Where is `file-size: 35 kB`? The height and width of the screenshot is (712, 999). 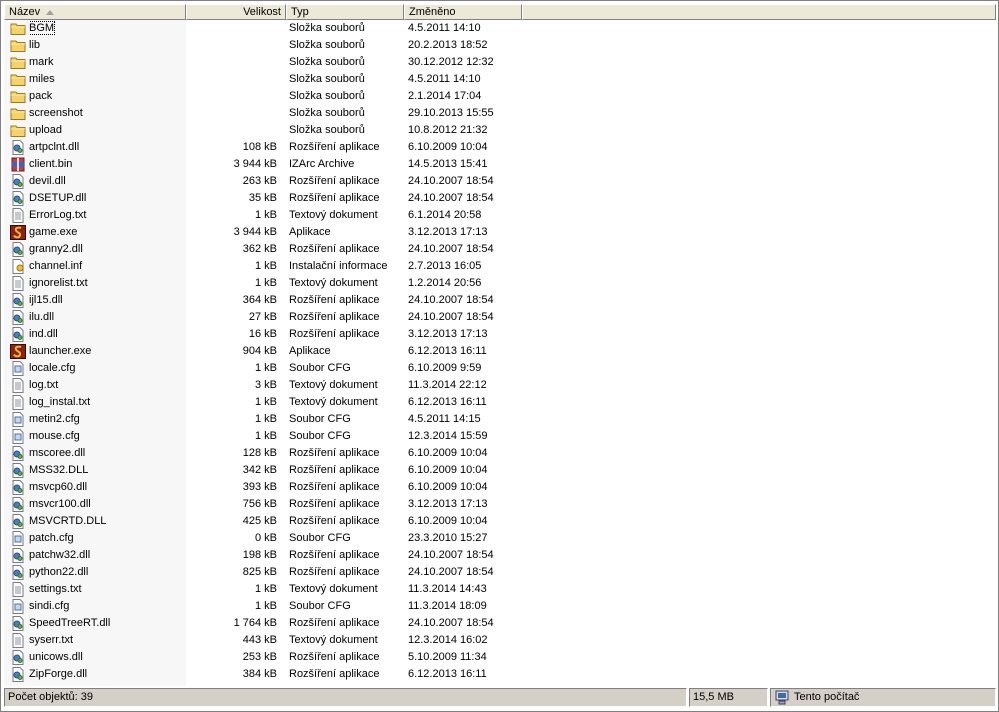
file-size: 35 kB is located at coordinates (262, 198).